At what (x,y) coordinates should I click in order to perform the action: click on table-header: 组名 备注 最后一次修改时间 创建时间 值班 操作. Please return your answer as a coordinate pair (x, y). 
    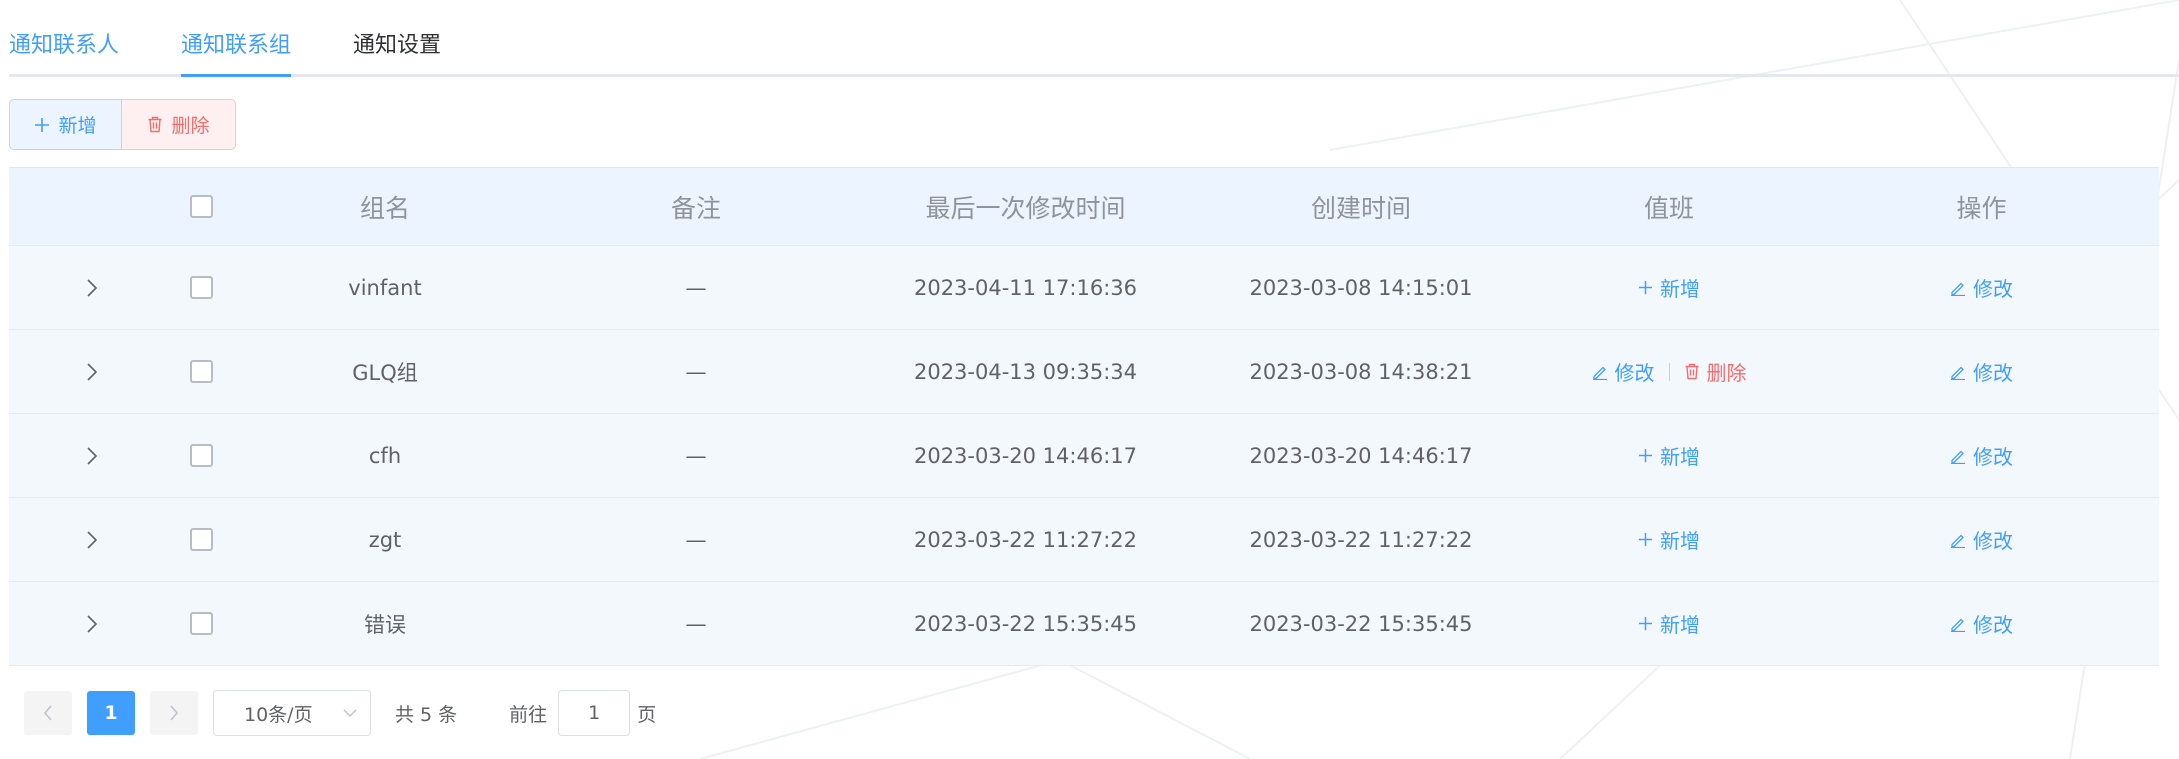
    Looking at the image, I should click on (1084, 206).